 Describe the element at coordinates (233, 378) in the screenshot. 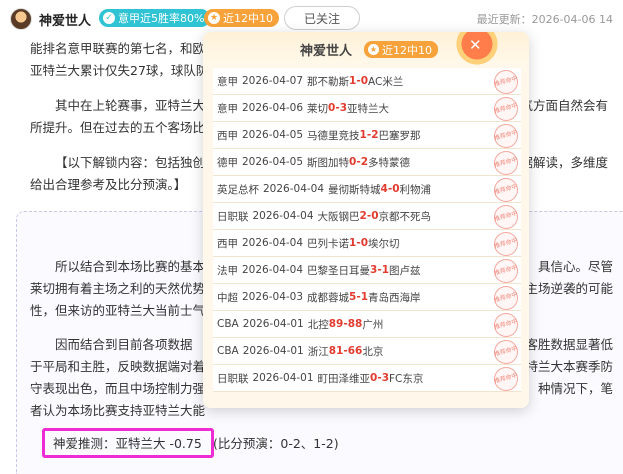

I see `match-league: 日职联` at that location.